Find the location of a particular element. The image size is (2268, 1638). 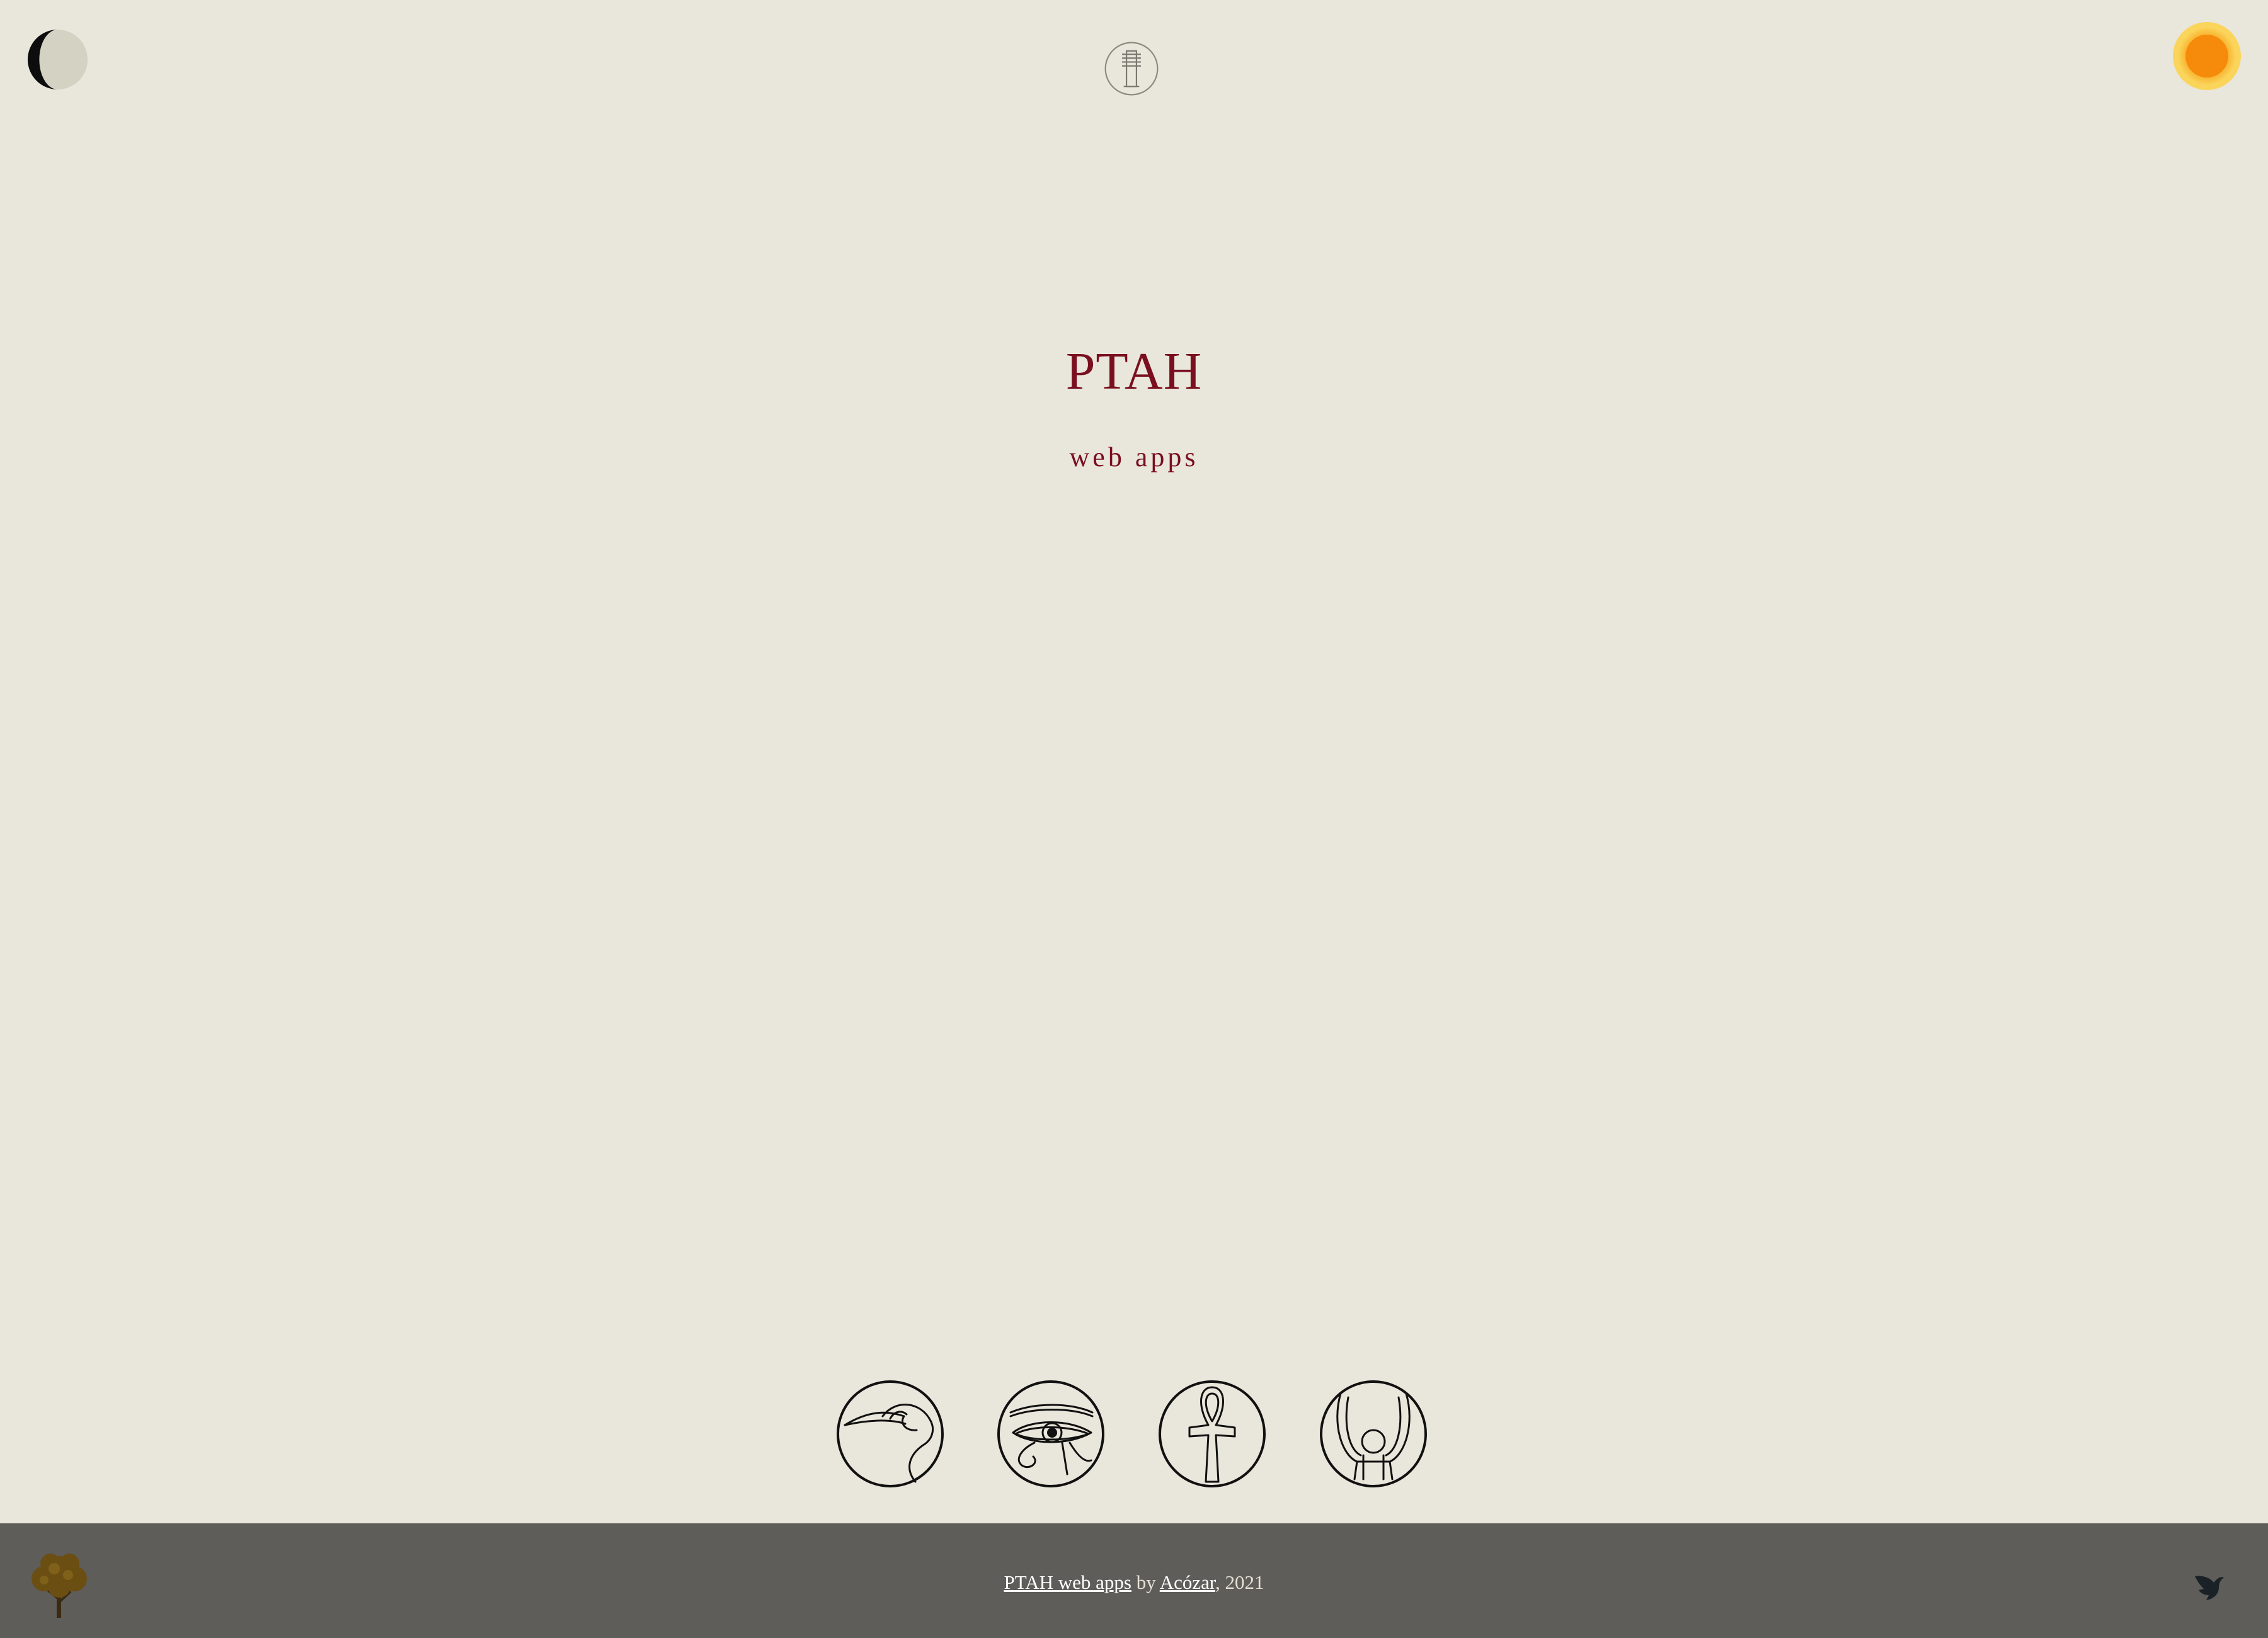

sun-icon is located at coordinates (2207, 56).